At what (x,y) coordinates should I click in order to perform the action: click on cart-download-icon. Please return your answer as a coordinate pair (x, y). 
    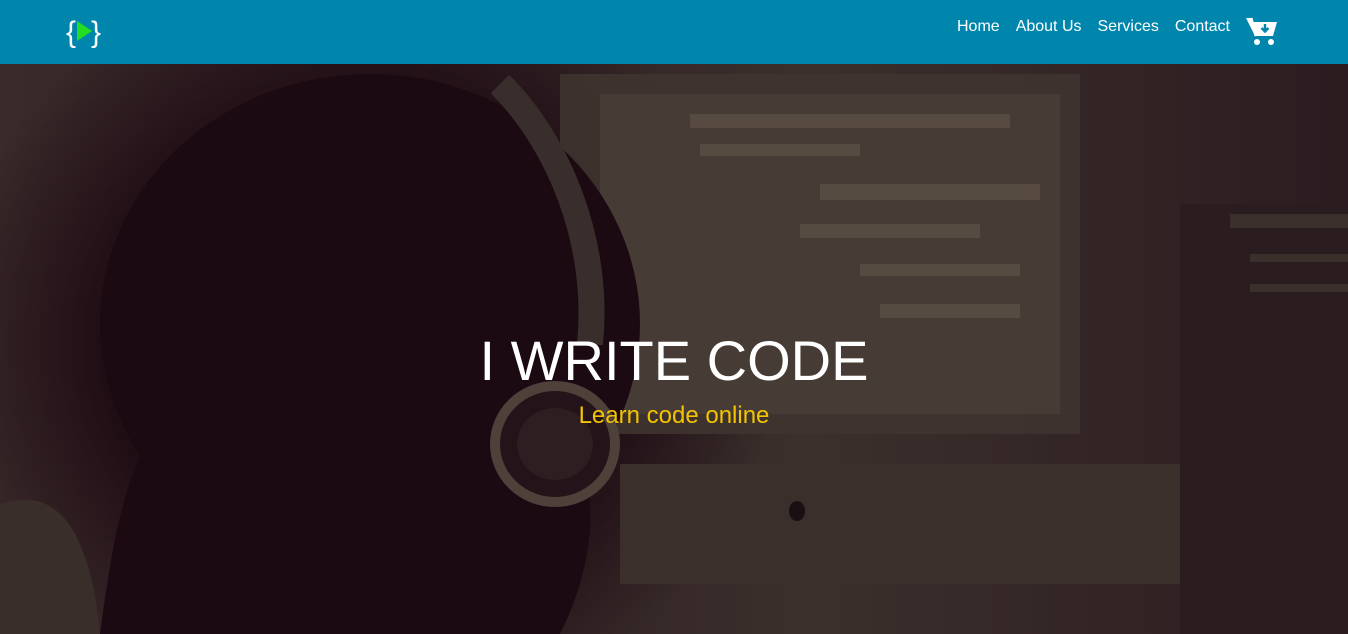
    Looking at the image, I should click on (1262, 31).